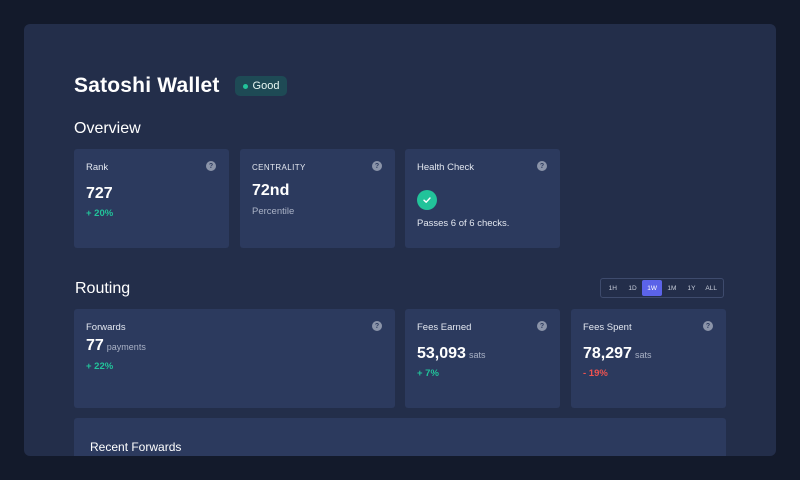  I want to click on fees-earned-value-group: 53,093 sats, so click(451, 354).